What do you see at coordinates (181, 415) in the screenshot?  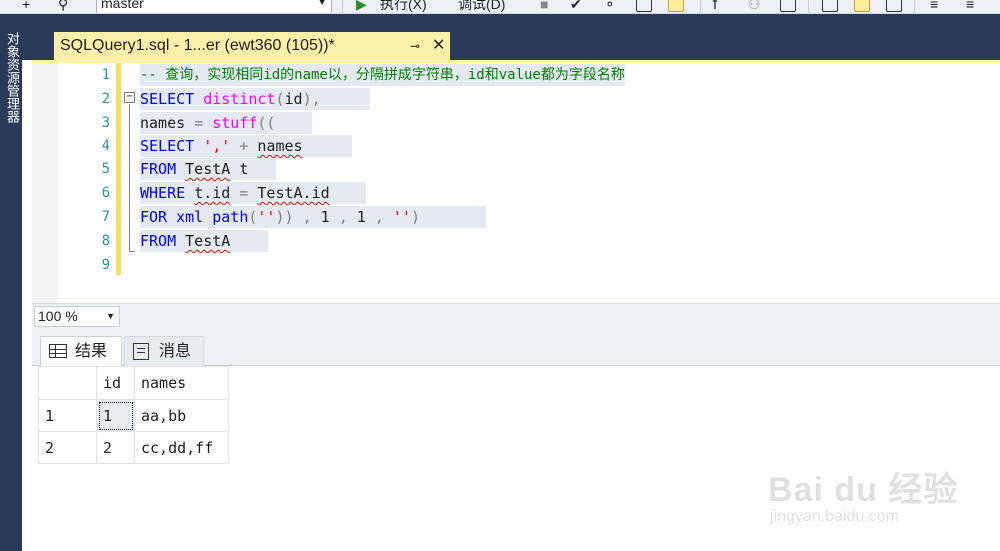 I see `grid-cell-names: aa,bb` at bounding box center [181, 415].